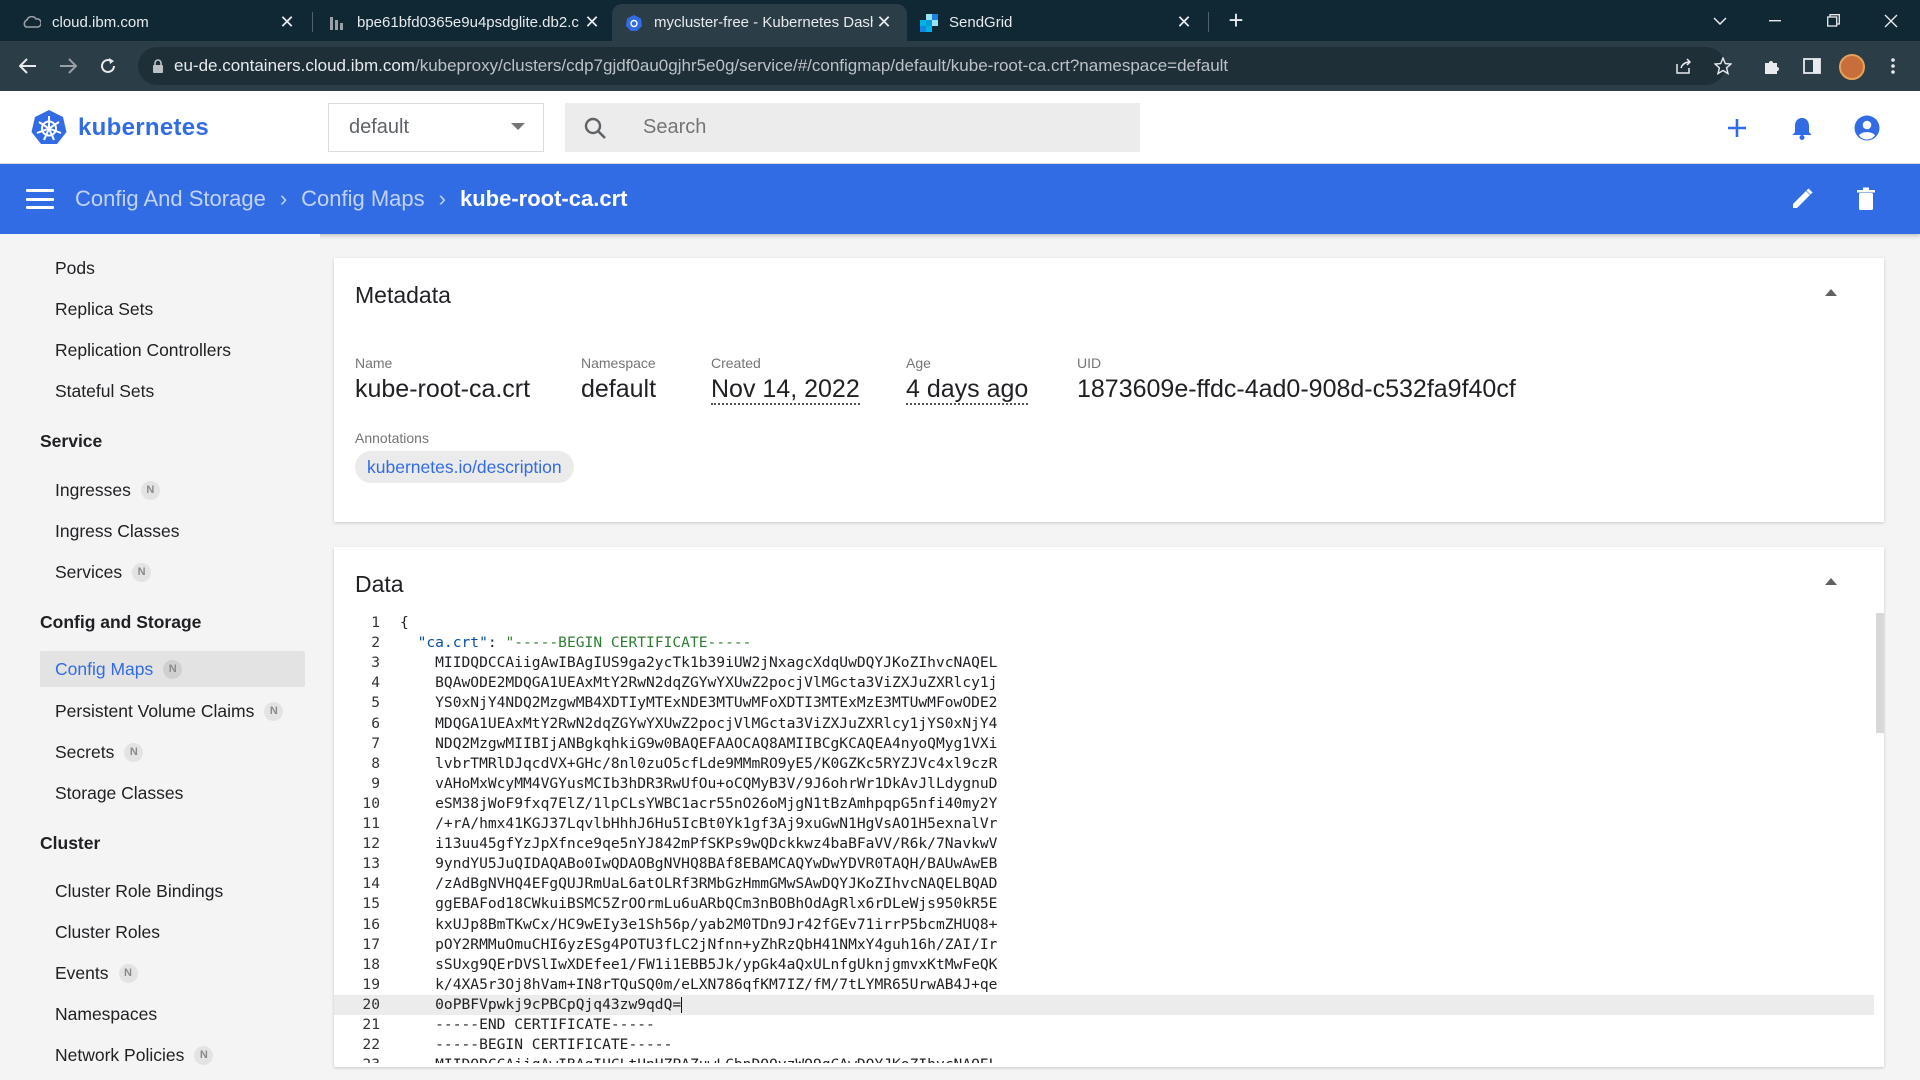 Image resolution: width=1920 pixels, height=1080 pixels. I want to click on browser-tab: SendGrid ✕, so click(1057, 22).